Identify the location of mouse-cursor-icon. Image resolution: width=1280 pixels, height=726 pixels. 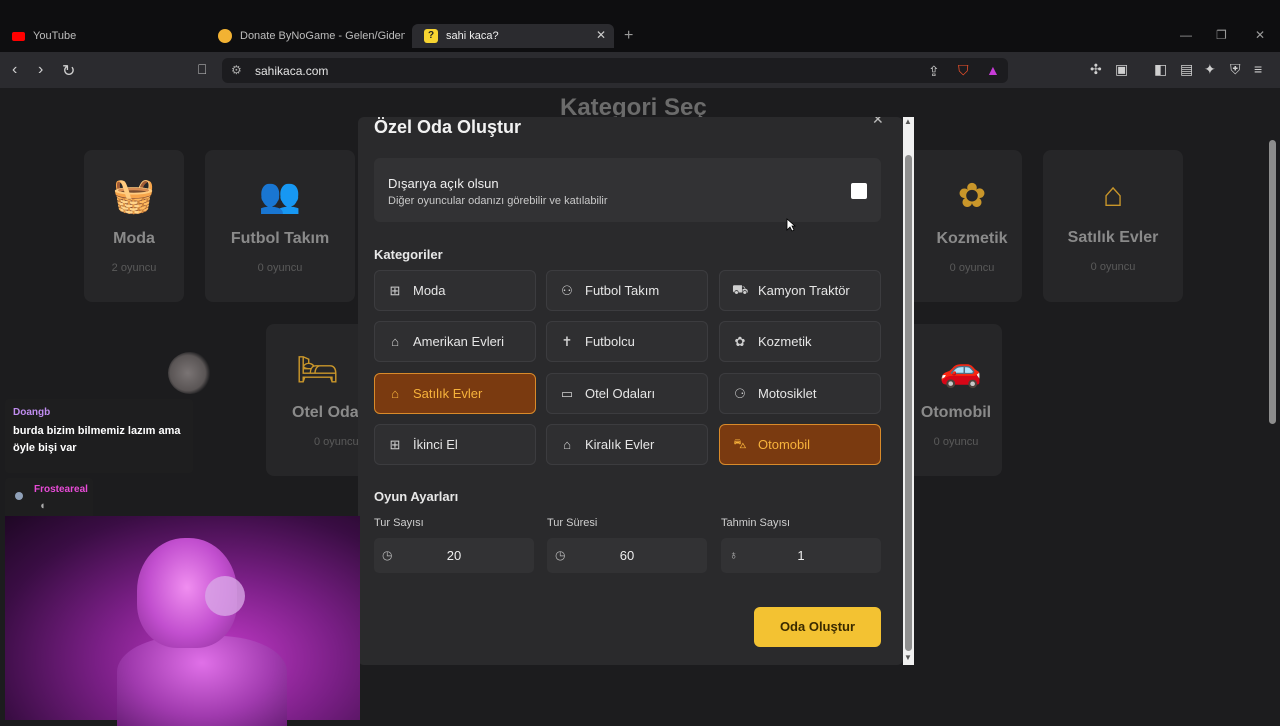
(791, 225).